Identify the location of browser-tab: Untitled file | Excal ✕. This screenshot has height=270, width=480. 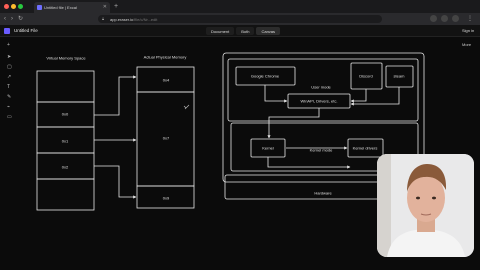
(72, 7).